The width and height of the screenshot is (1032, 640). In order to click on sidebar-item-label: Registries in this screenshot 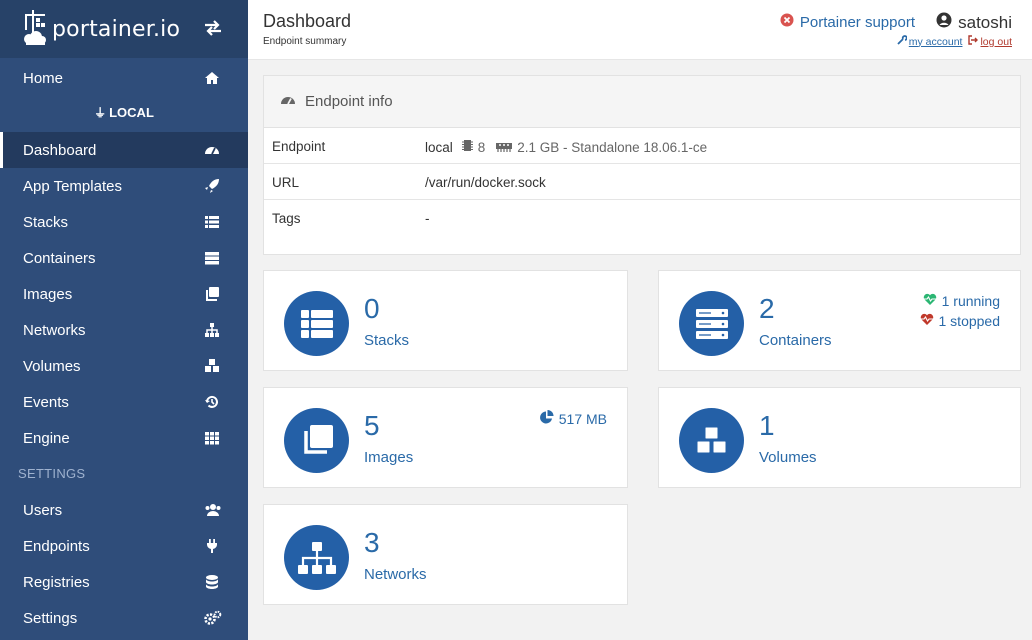, I will do `click(56, 582)`.